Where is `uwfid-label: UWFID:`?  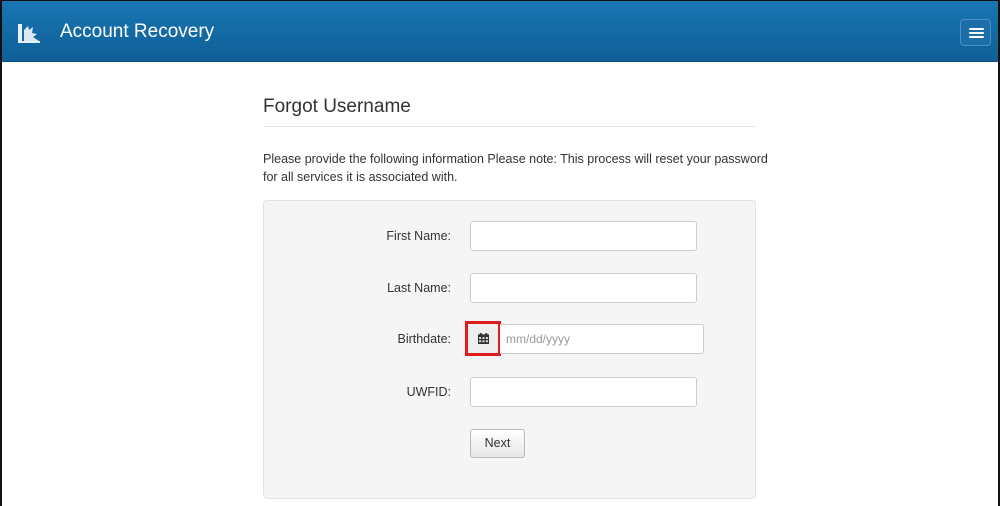 uwfid-label: UWFID: is located at coordinates (428, 392).